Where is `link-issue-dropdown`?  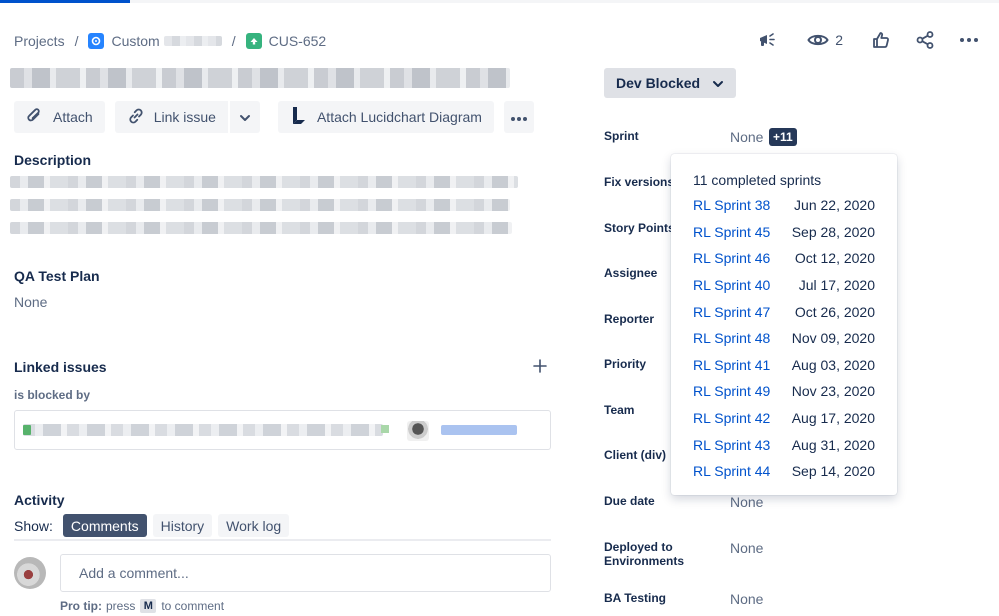 link-issue-dropdown is located at coordinates (244, 117).